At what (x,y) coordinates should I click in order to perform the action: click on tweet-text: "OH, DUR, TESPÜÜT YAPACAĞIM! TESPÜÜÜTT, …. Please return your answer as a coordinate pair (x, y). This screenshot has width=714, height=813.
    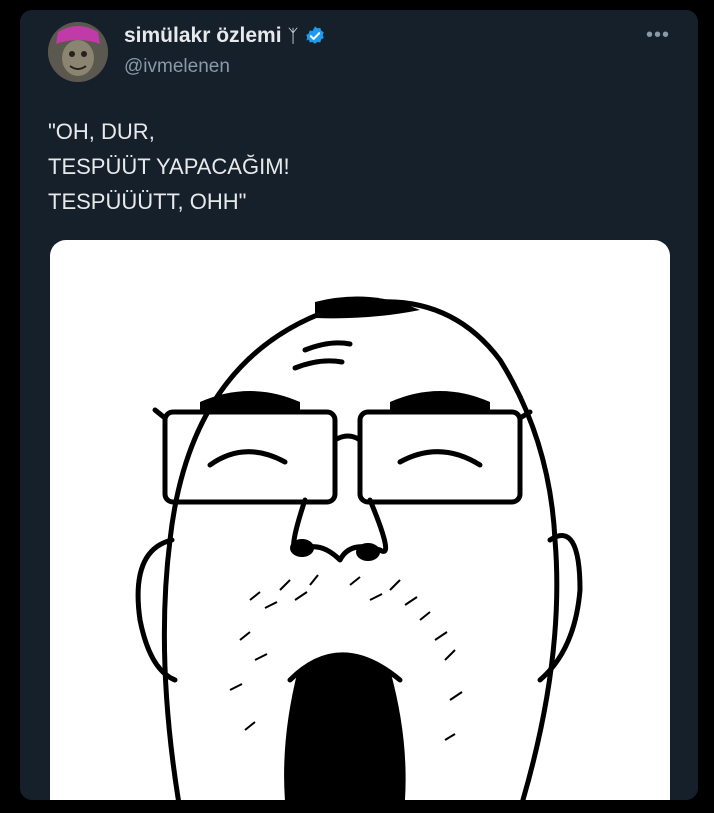
    Looking at the image, I should click on (169, 166).